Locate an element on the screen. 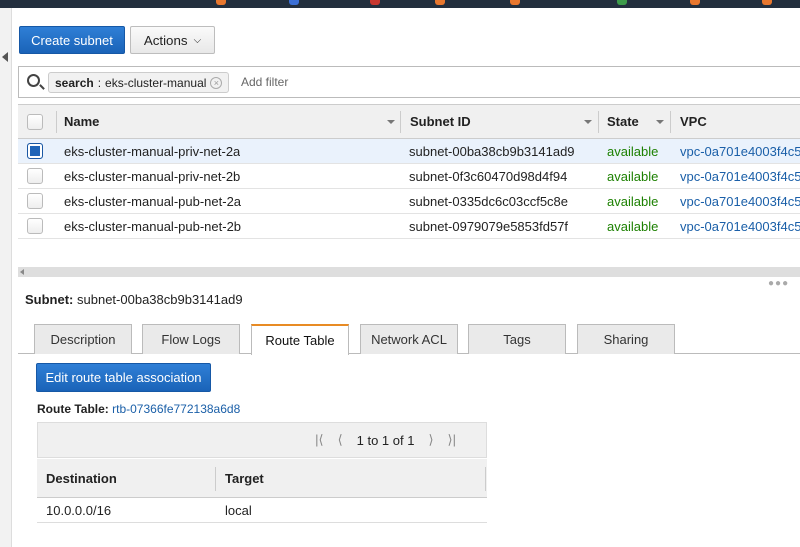  resize-handle-icon: ●●● is located at coordinates (778, 283).